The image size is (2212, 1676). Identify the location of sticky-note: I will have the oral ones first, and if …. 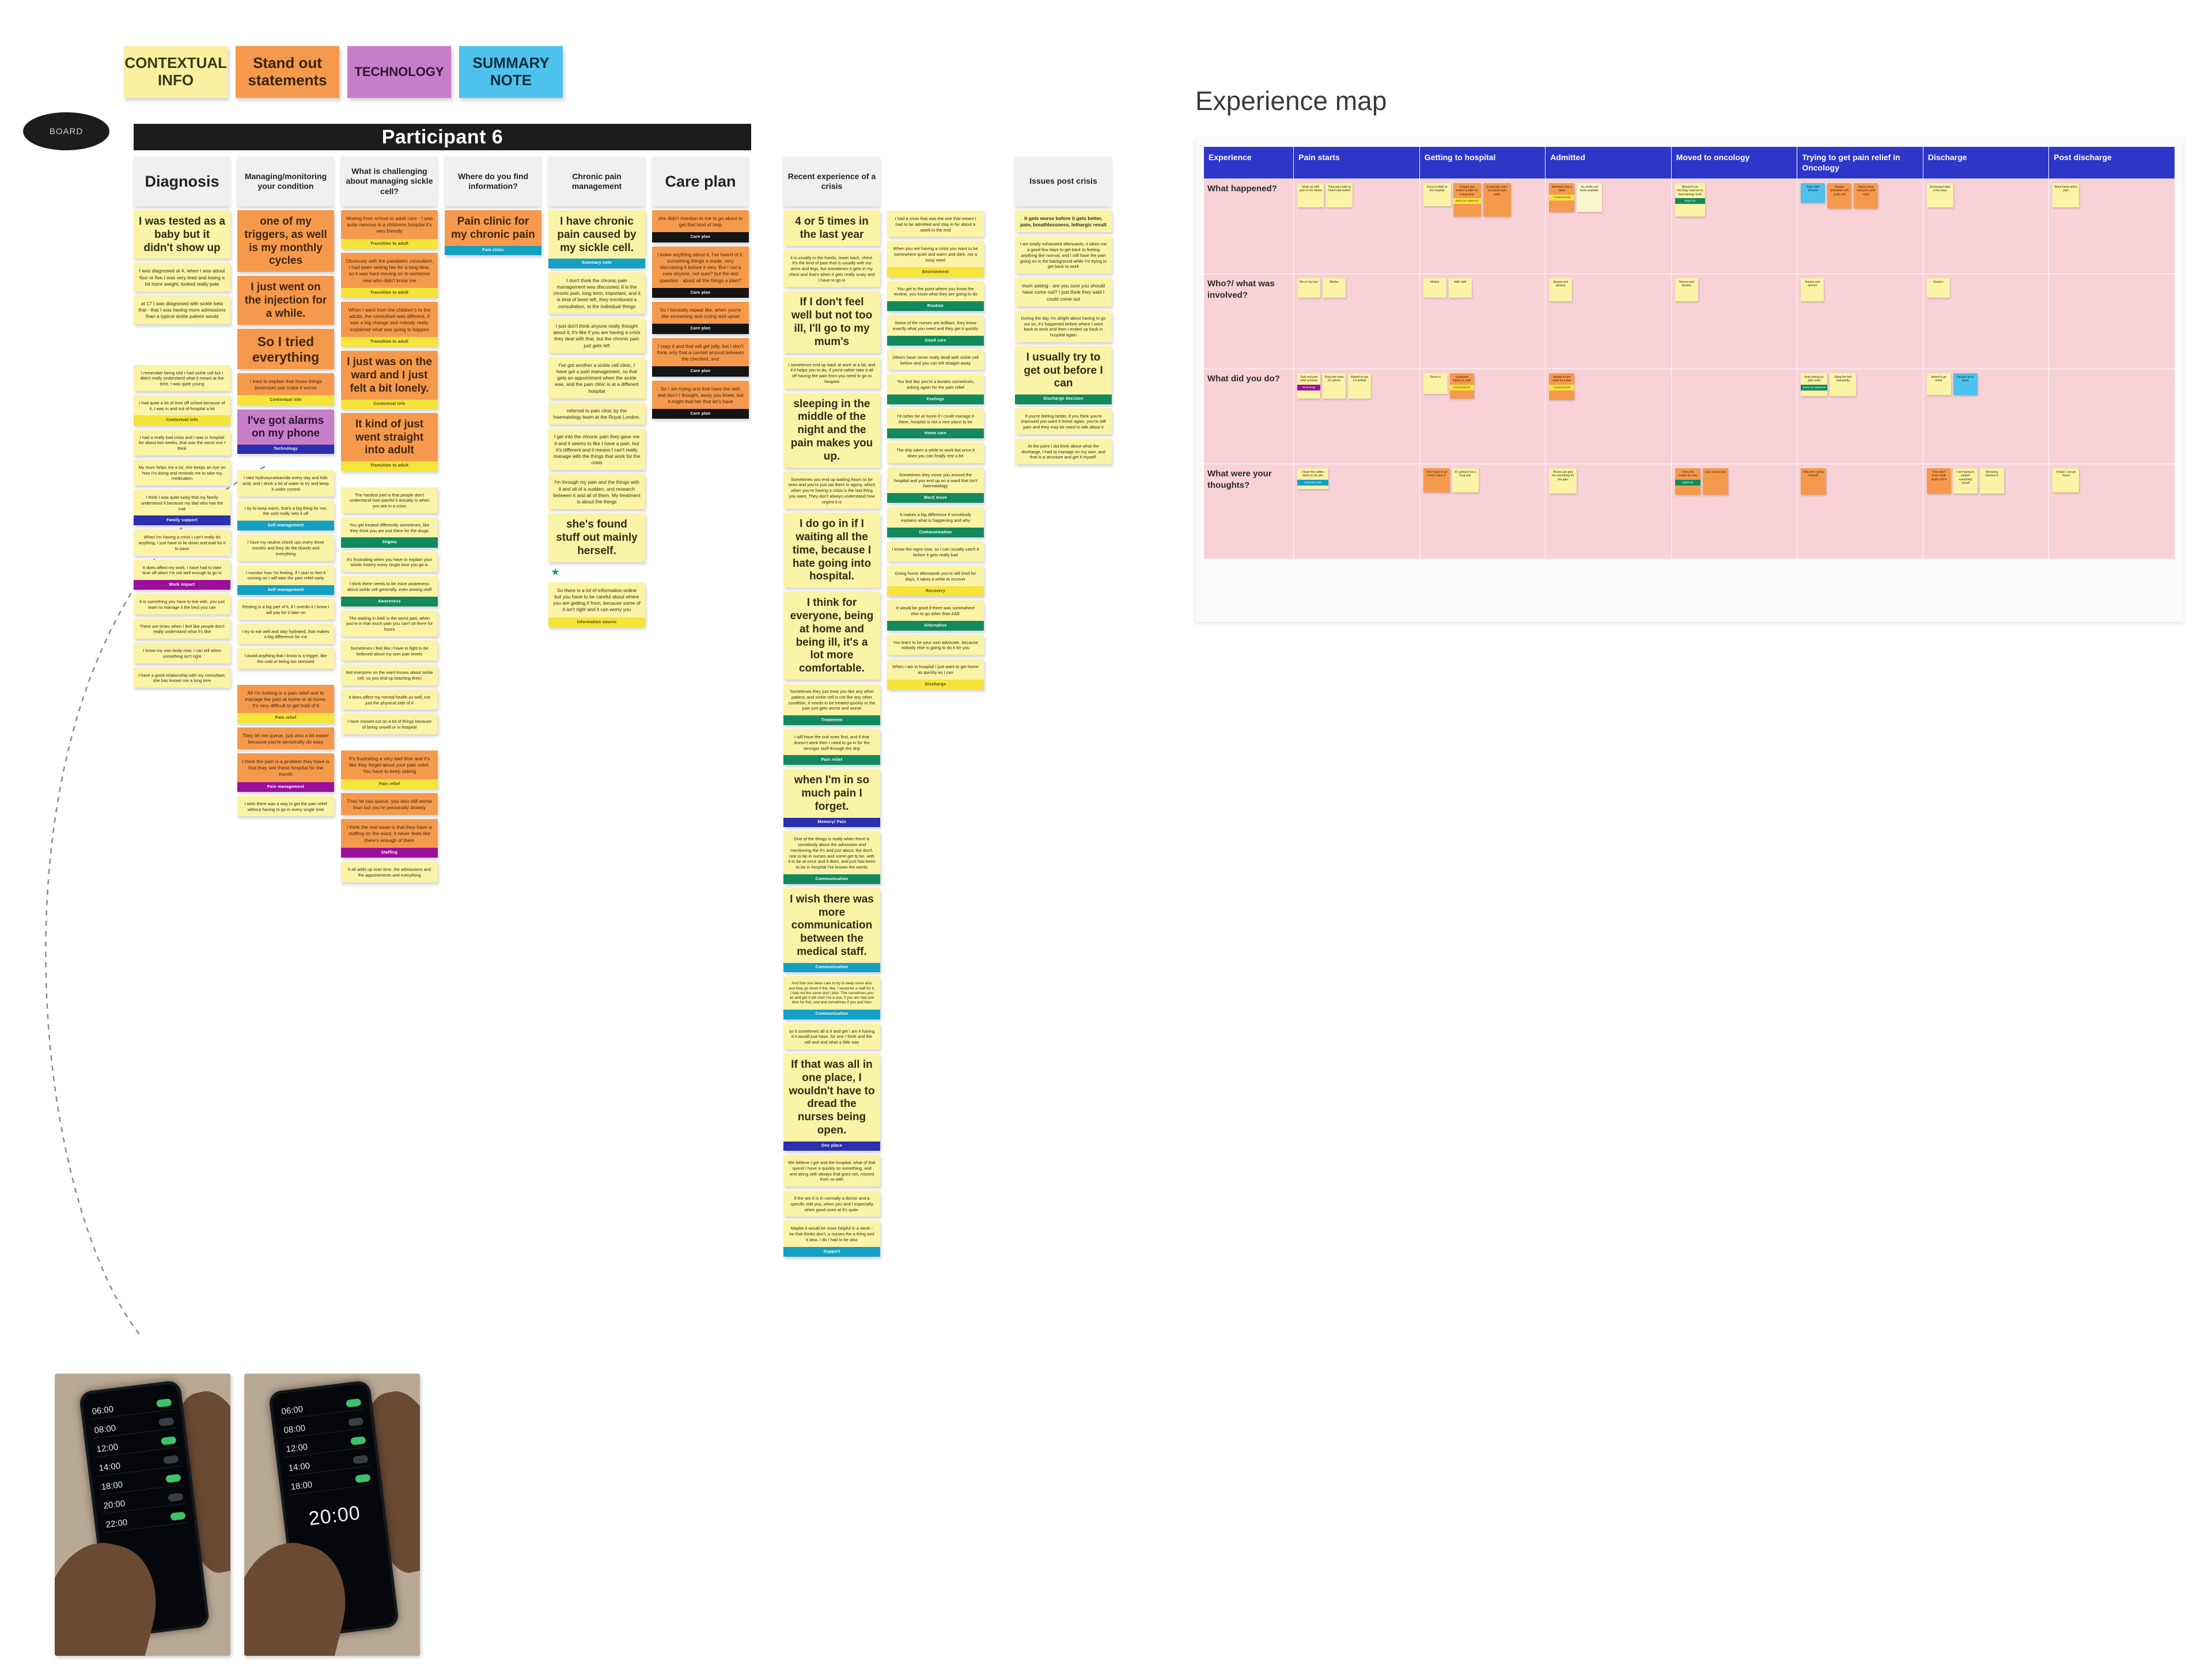
(831, 747).